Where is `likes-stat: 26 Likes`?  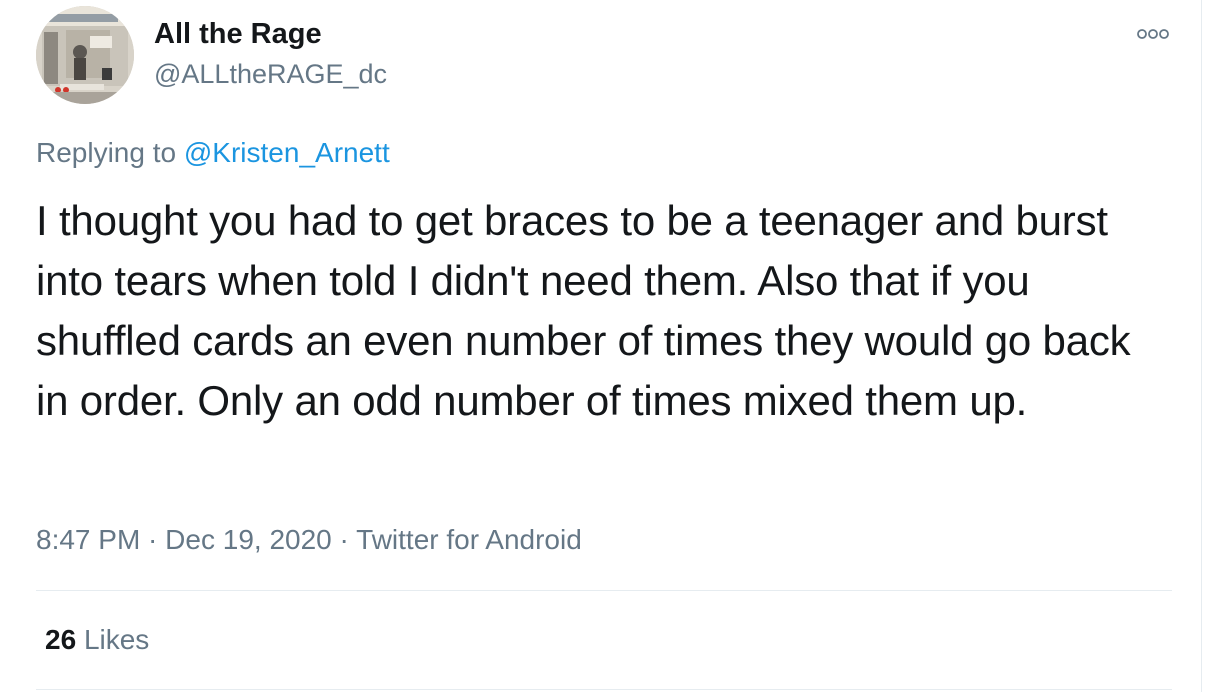
likes-stat: 26 Likes is located at coordinates (97, 640).